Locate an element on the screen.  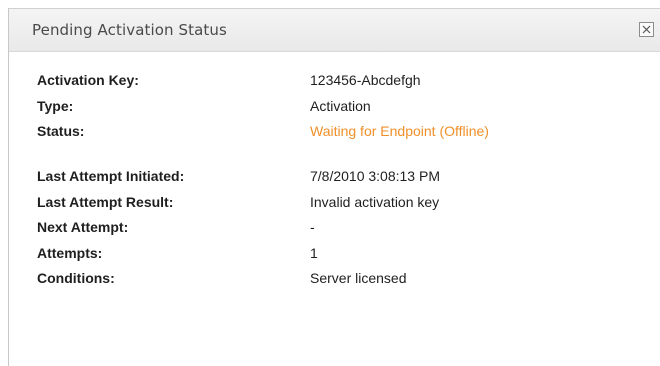
detail-row-next-attempt: Next Attempt: - is located at coordinates (287, 230).